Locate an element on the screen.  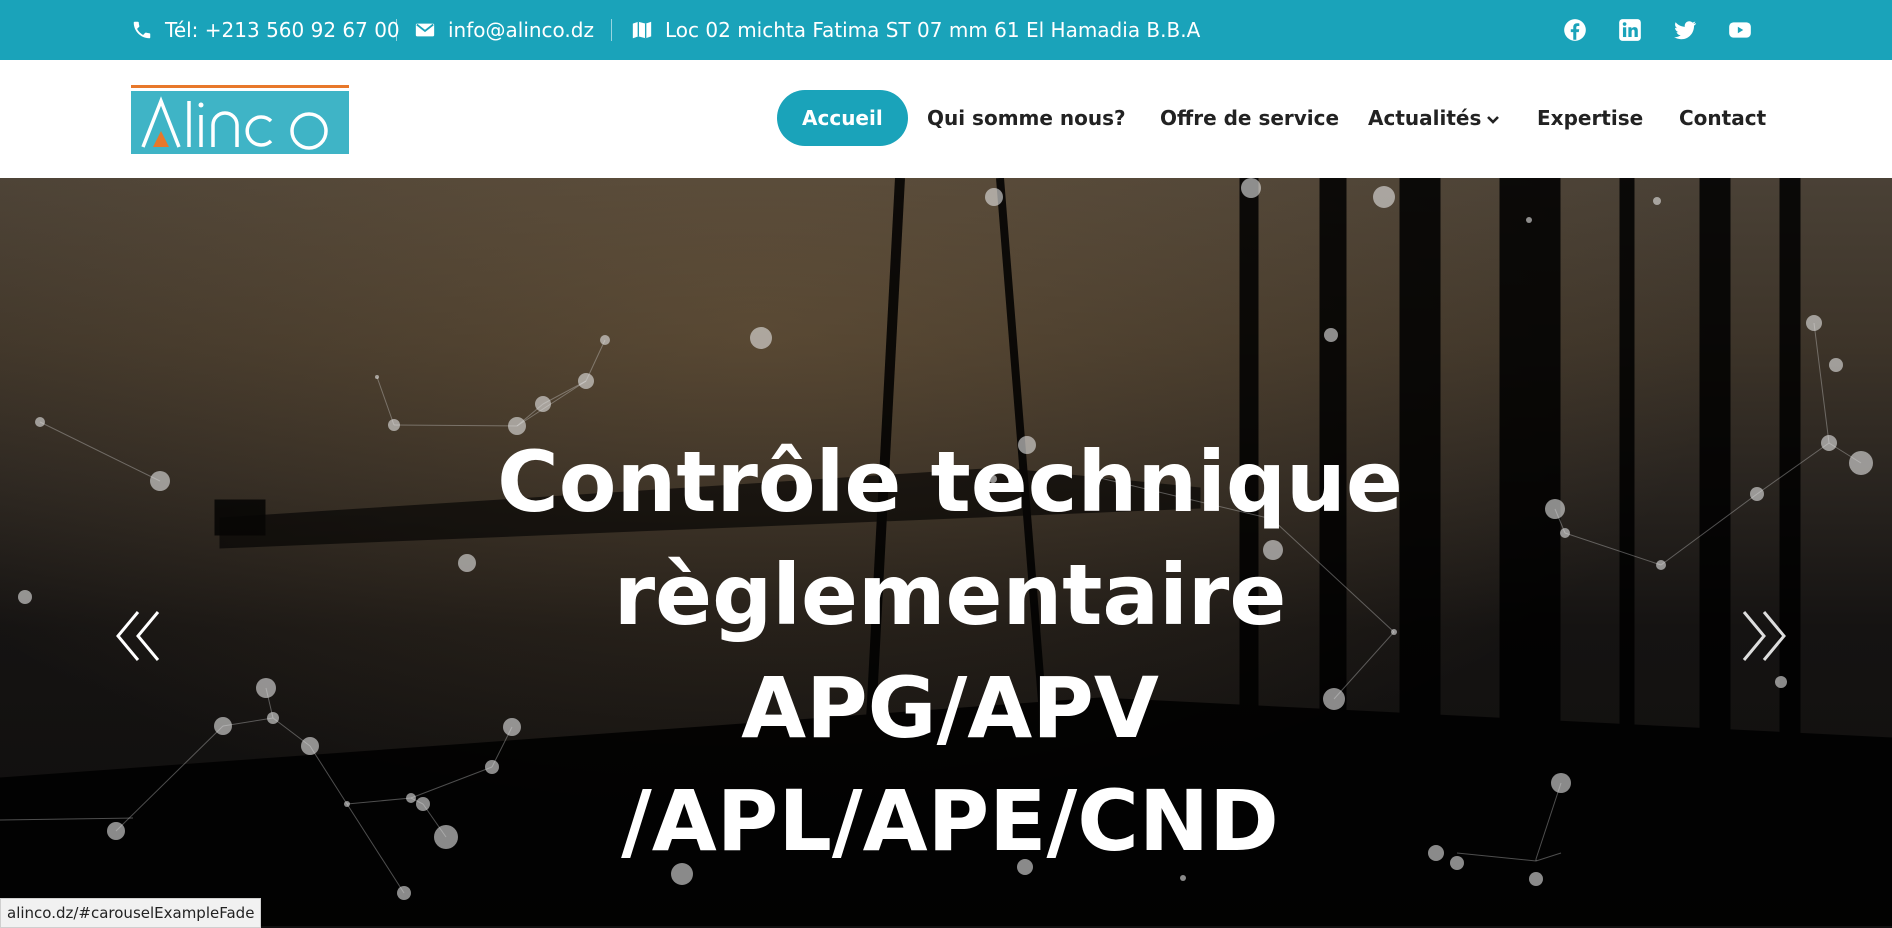
facebook-icon is located at coordinates (1575, 30).